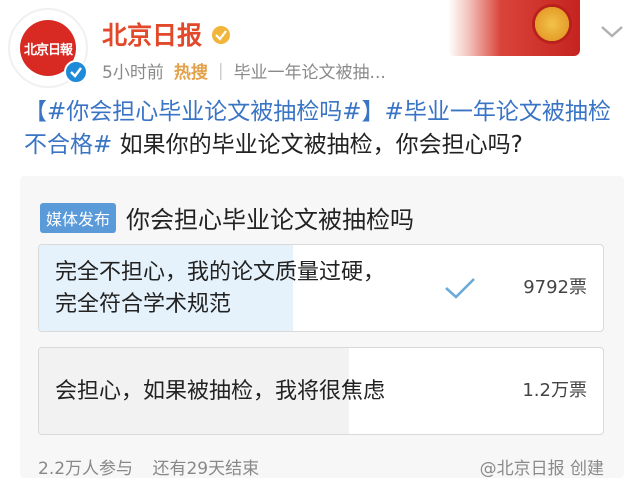 The height and width of the screenshot is (484, 640). I want to click on poll-option-label: 会担心，如果被抽检，我将很焦虑, so click(220, 391).